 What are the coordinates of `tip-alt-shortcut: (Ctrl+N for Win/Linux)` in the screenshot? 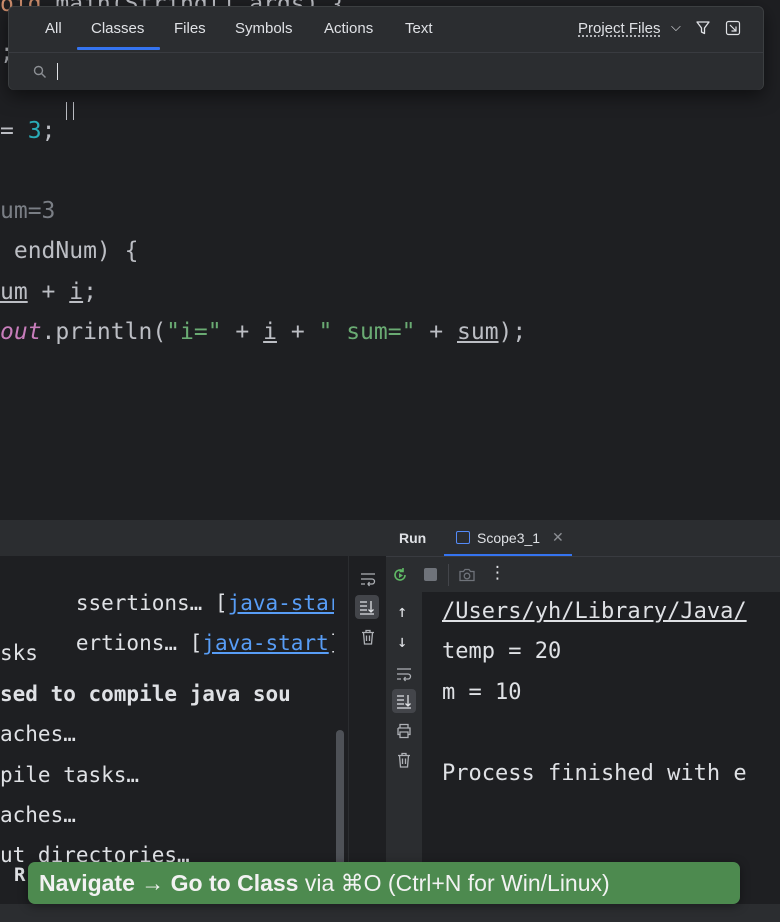 It's located at (495, 883).